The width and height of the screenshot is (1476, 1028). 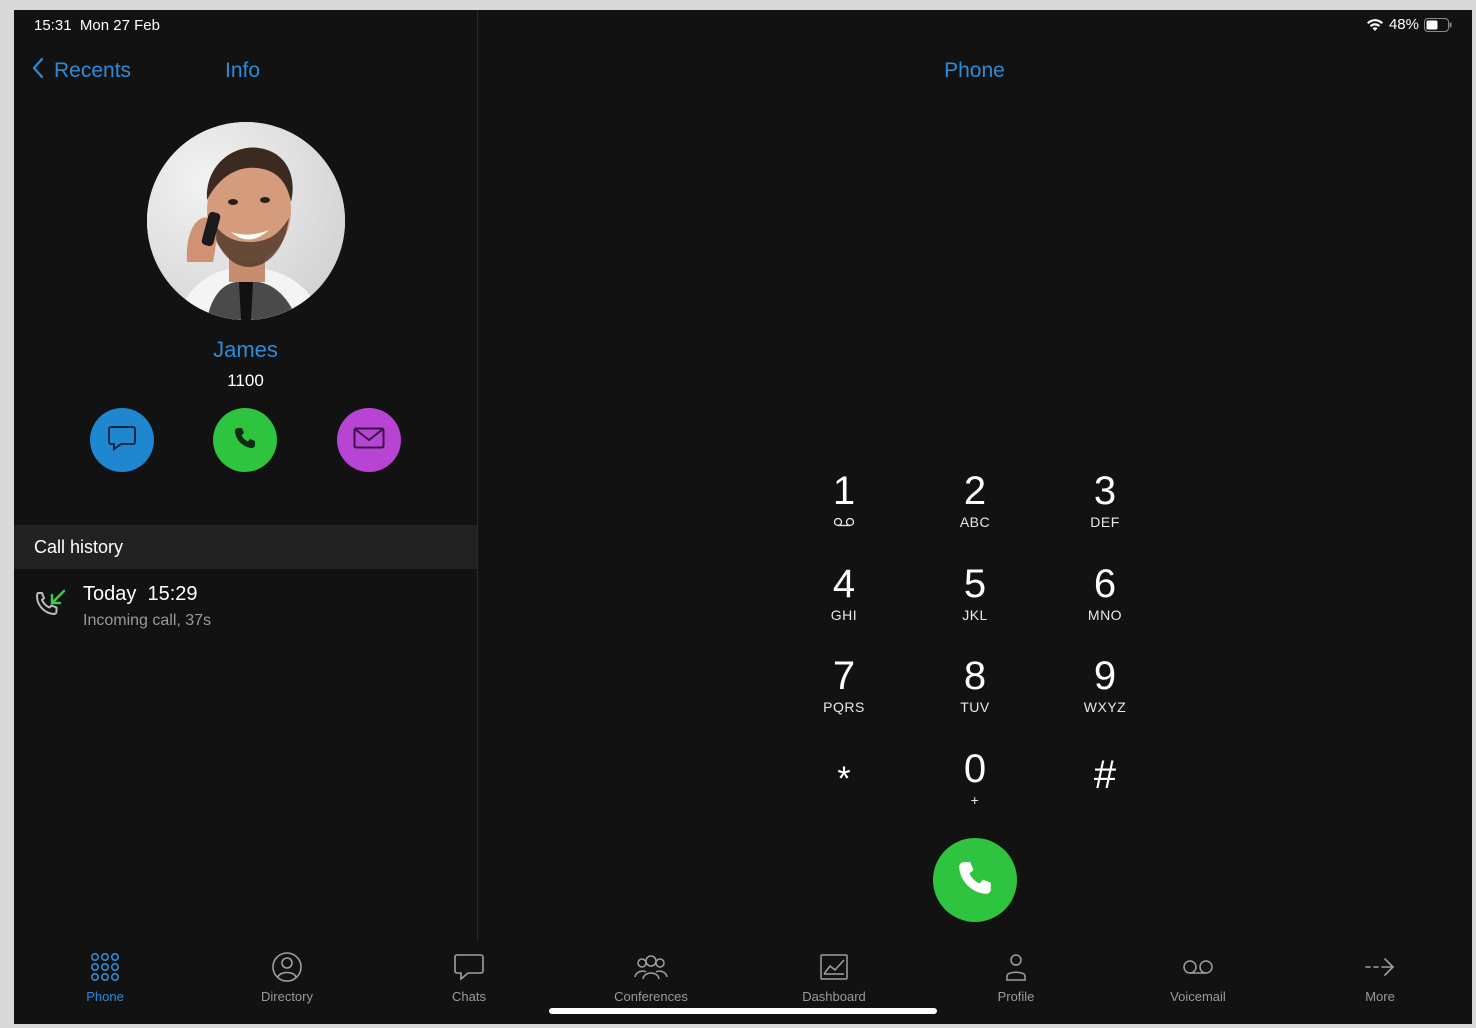 What do you see at coordinates (1105, 584) in the screenshot?
I see `key-digit: 6` at bounding box center [1105, 584].